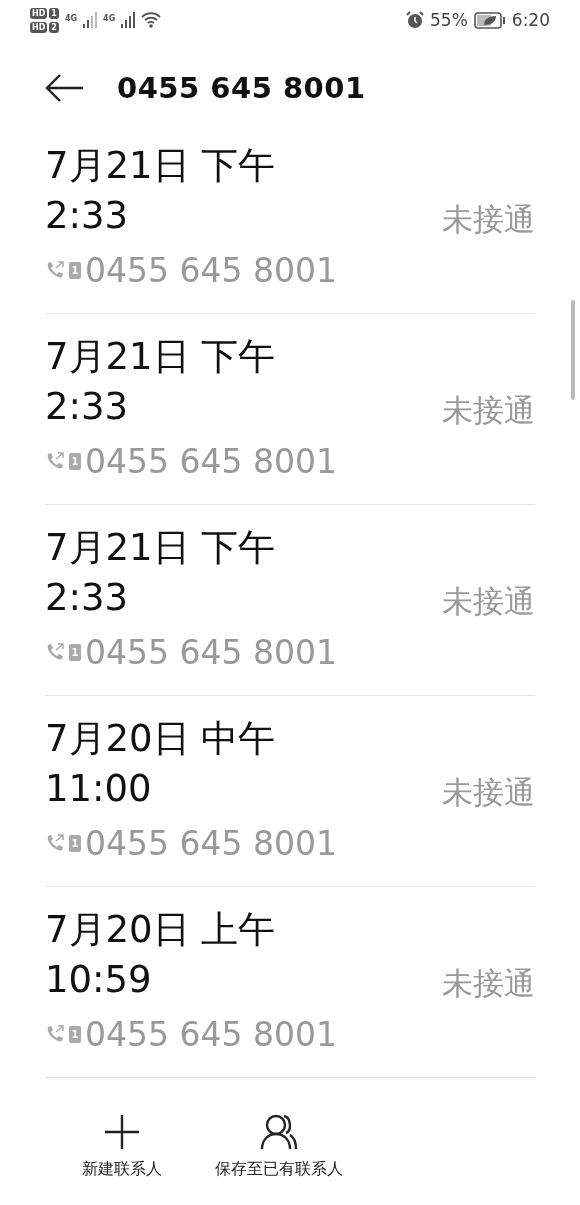 The width and height of the screenshot is (580, 1205). What do you see at coordinates (122, 1155) in the screenshot?
I see `contact-action-button: 新建联系人` at bounding box center [122, 1155].